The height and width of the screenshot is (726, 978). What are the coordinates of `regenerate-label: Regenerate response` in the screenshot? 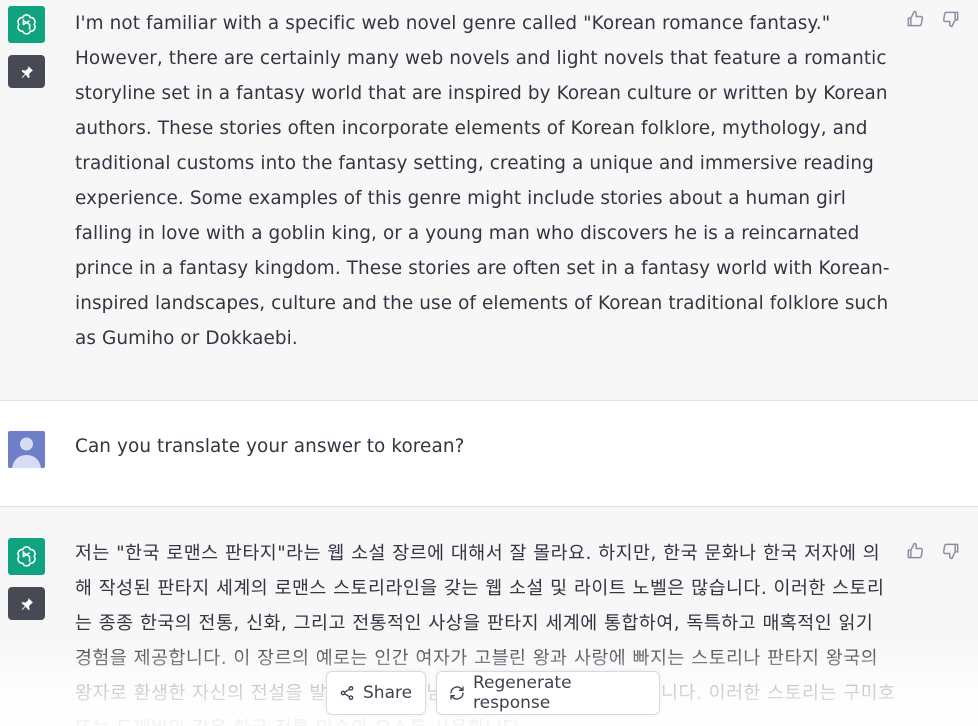 It's located at (522, 693).